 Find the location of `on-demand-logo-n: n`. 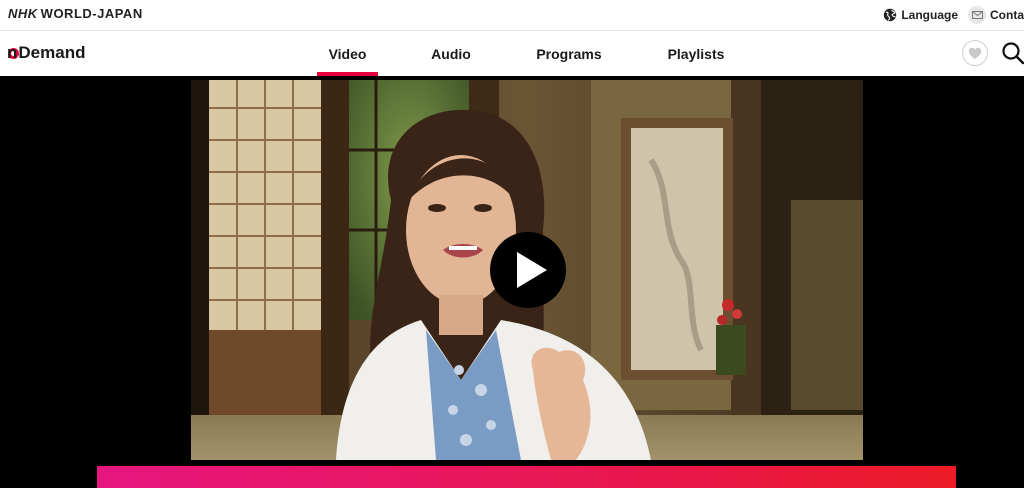

on-demand-logo-n: n is located at coordinates (12, 52).